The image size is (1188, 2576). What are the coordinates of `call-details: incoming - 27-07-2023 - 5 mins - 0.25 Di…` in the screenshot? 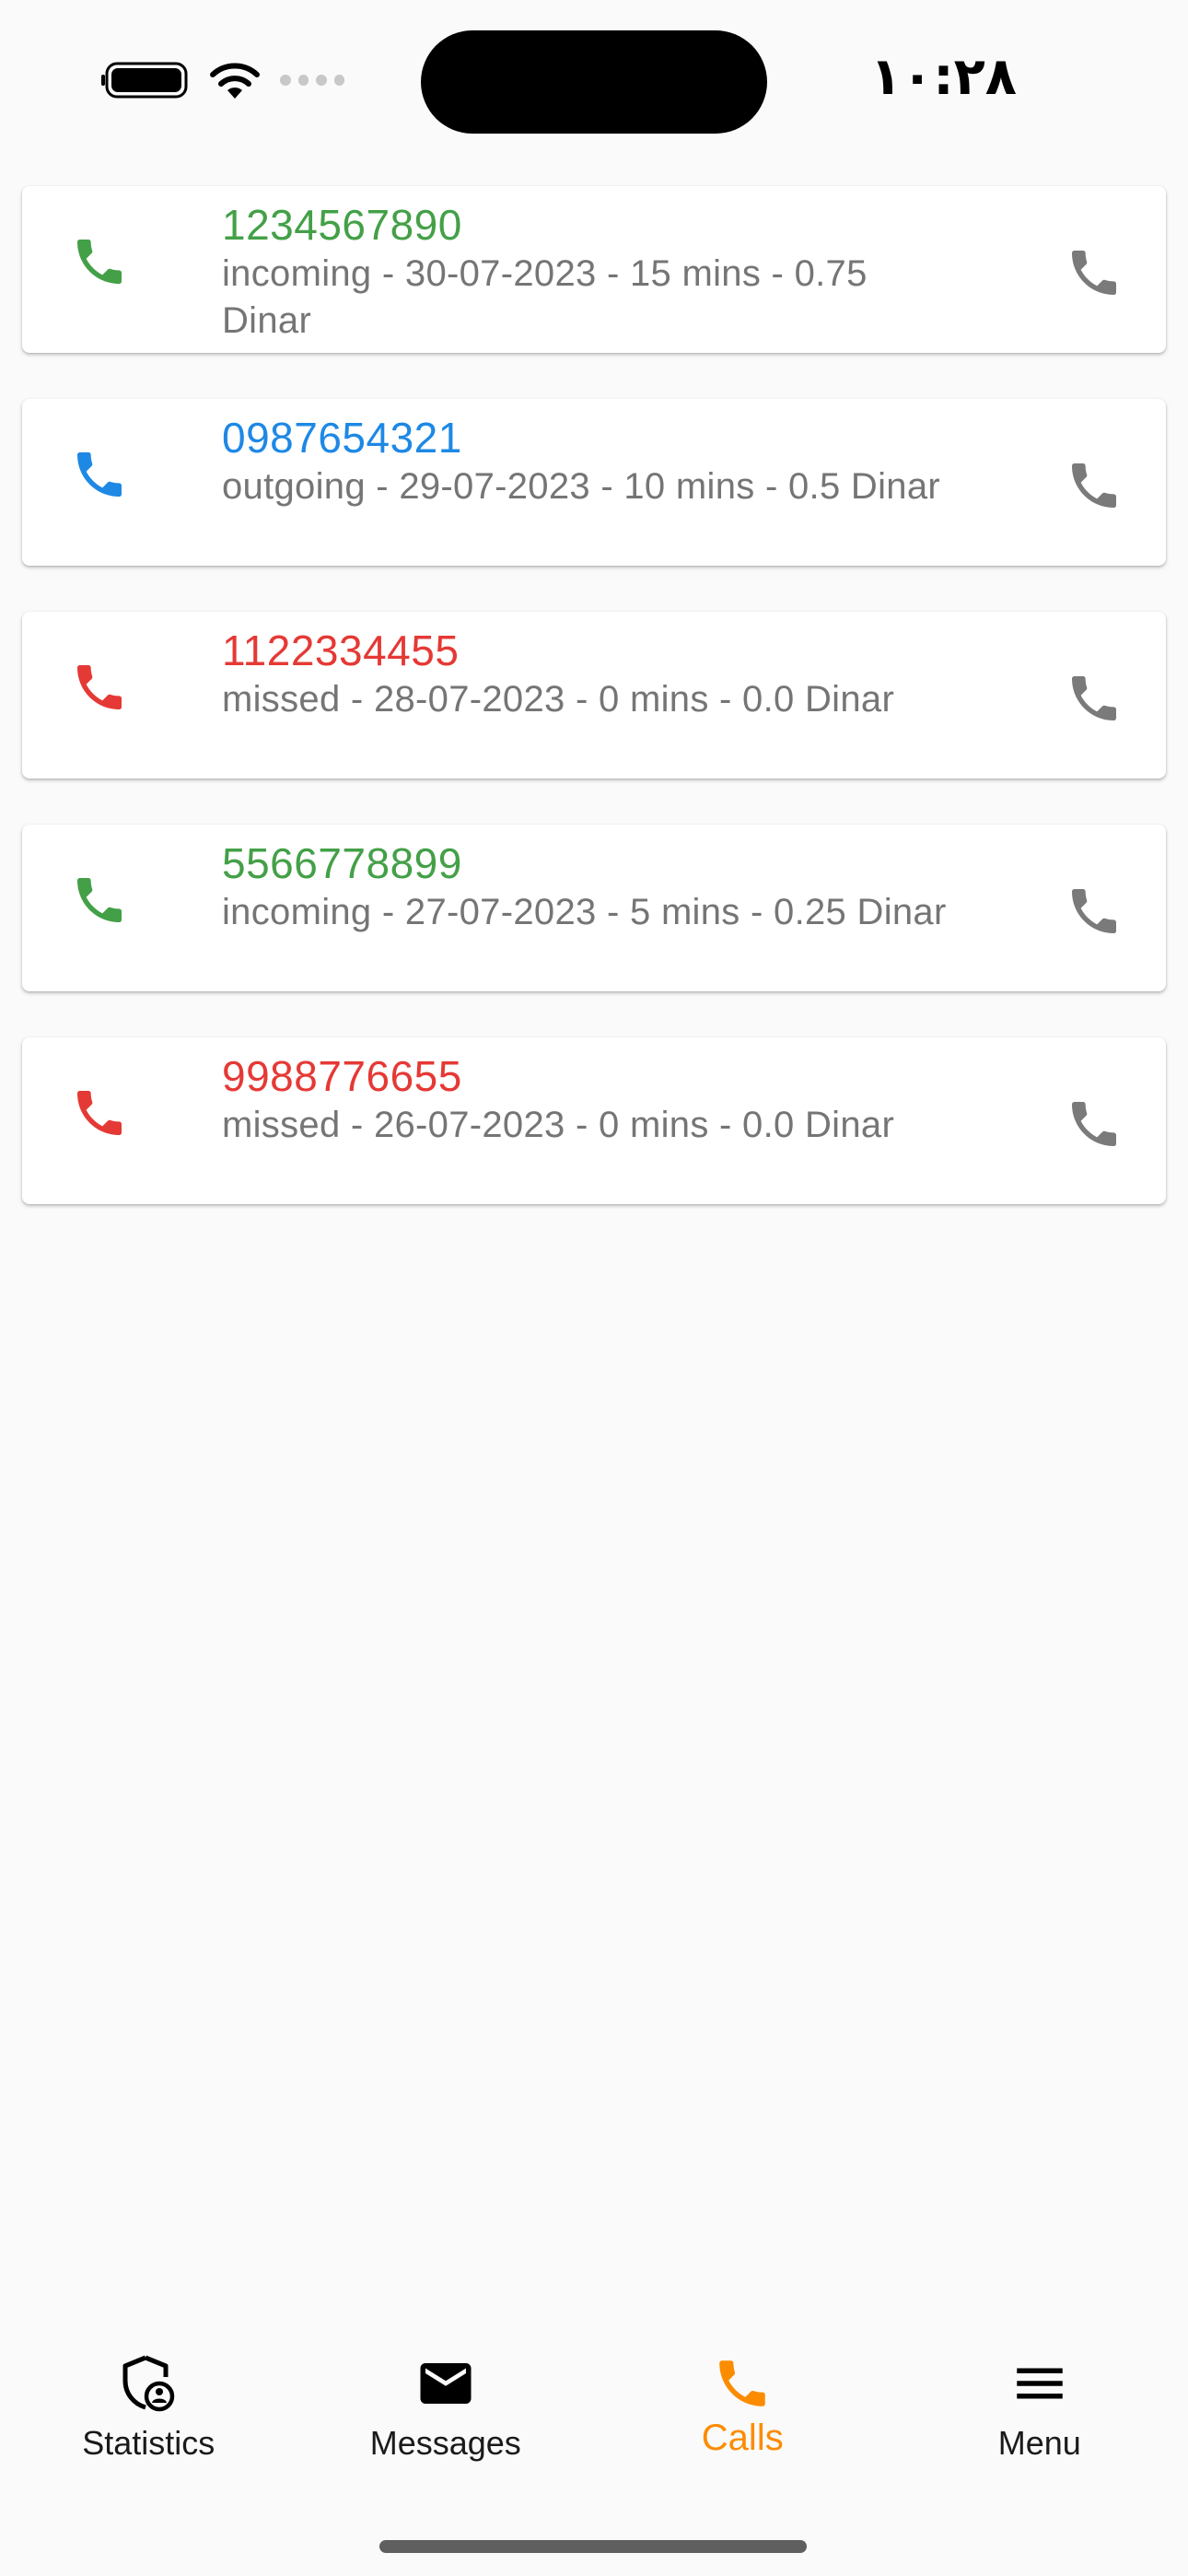 It's located at (584, 912).